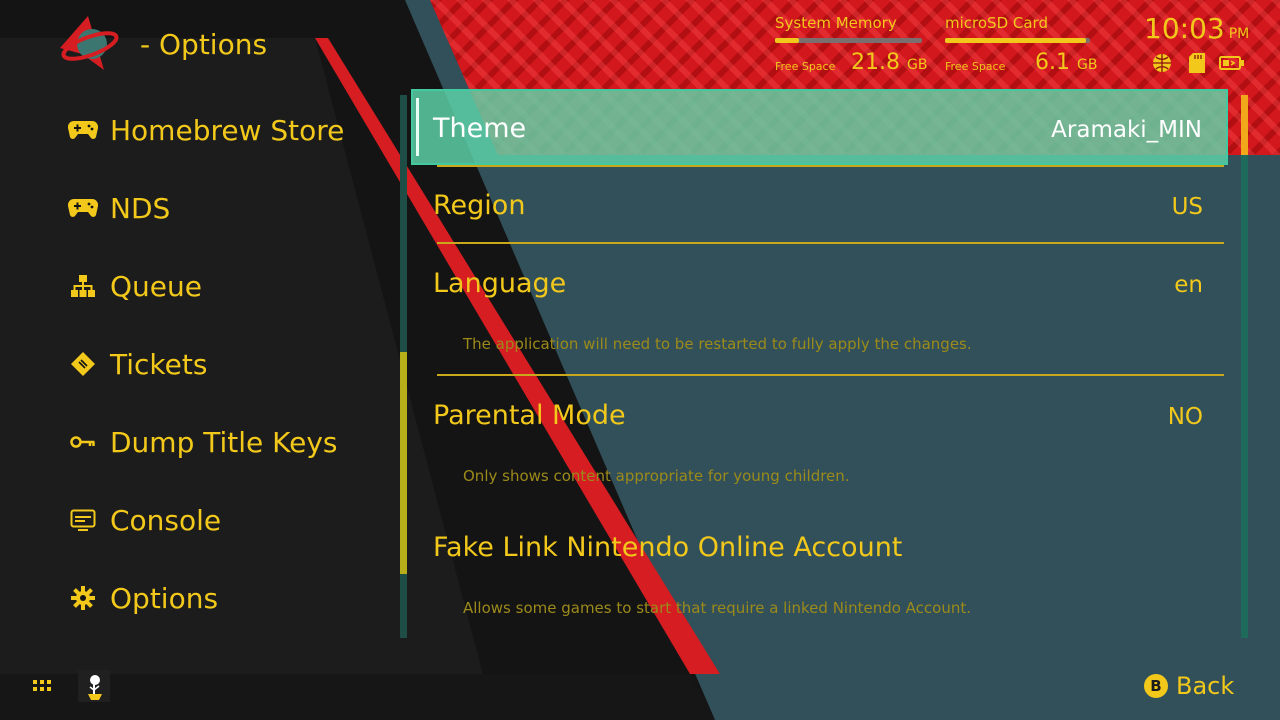 The height and width of the screenshot is (720, 1280). What do you see at coordinates (164, 598) in the screenshot?
I see `sidebar-item-label: Options` at bounding box center [164, 598].